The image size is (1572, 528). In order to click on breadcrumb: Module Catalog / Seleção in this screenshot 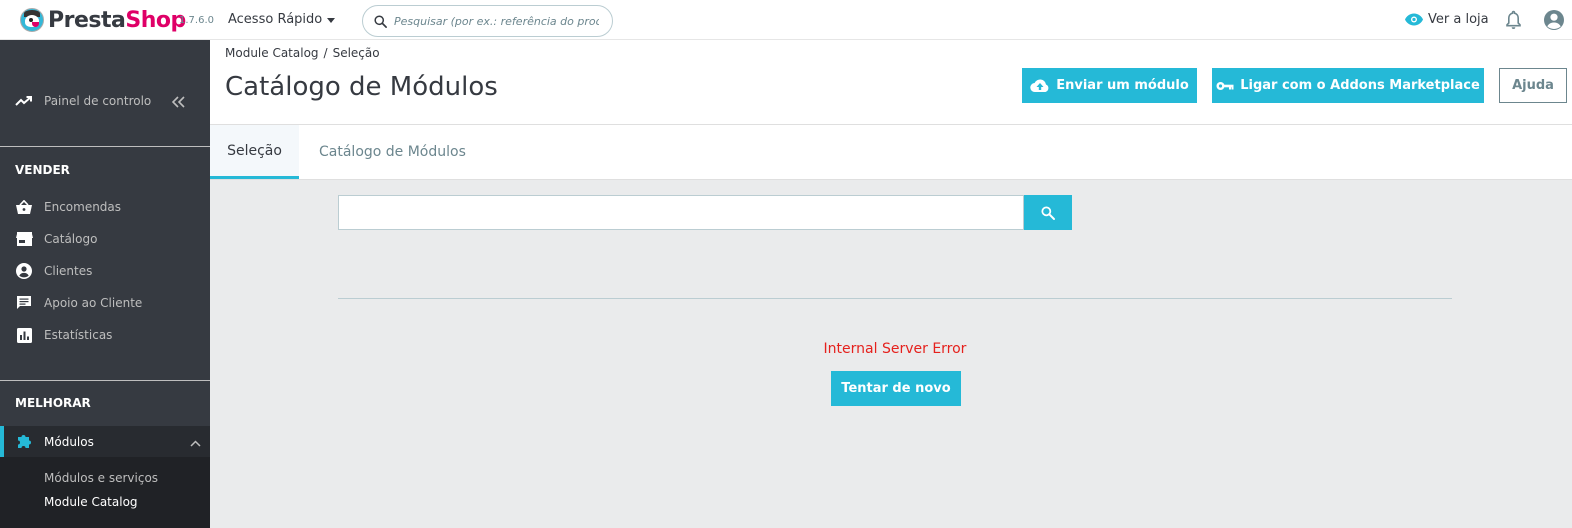, I will do `click(302, 53)`.